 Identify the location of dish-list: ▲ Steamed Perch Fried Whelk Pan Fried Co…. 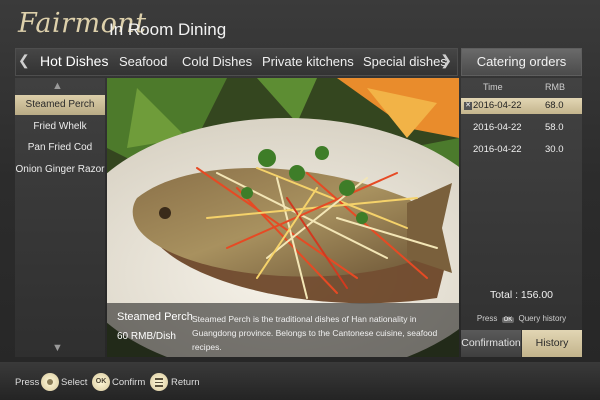
(60, 217).